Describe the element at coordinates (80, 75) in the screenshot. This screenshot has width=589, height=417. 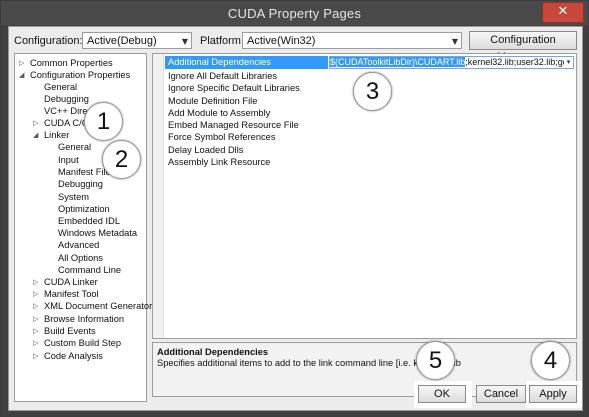
I see `tree-item-label: Configuration Properties` at that location.